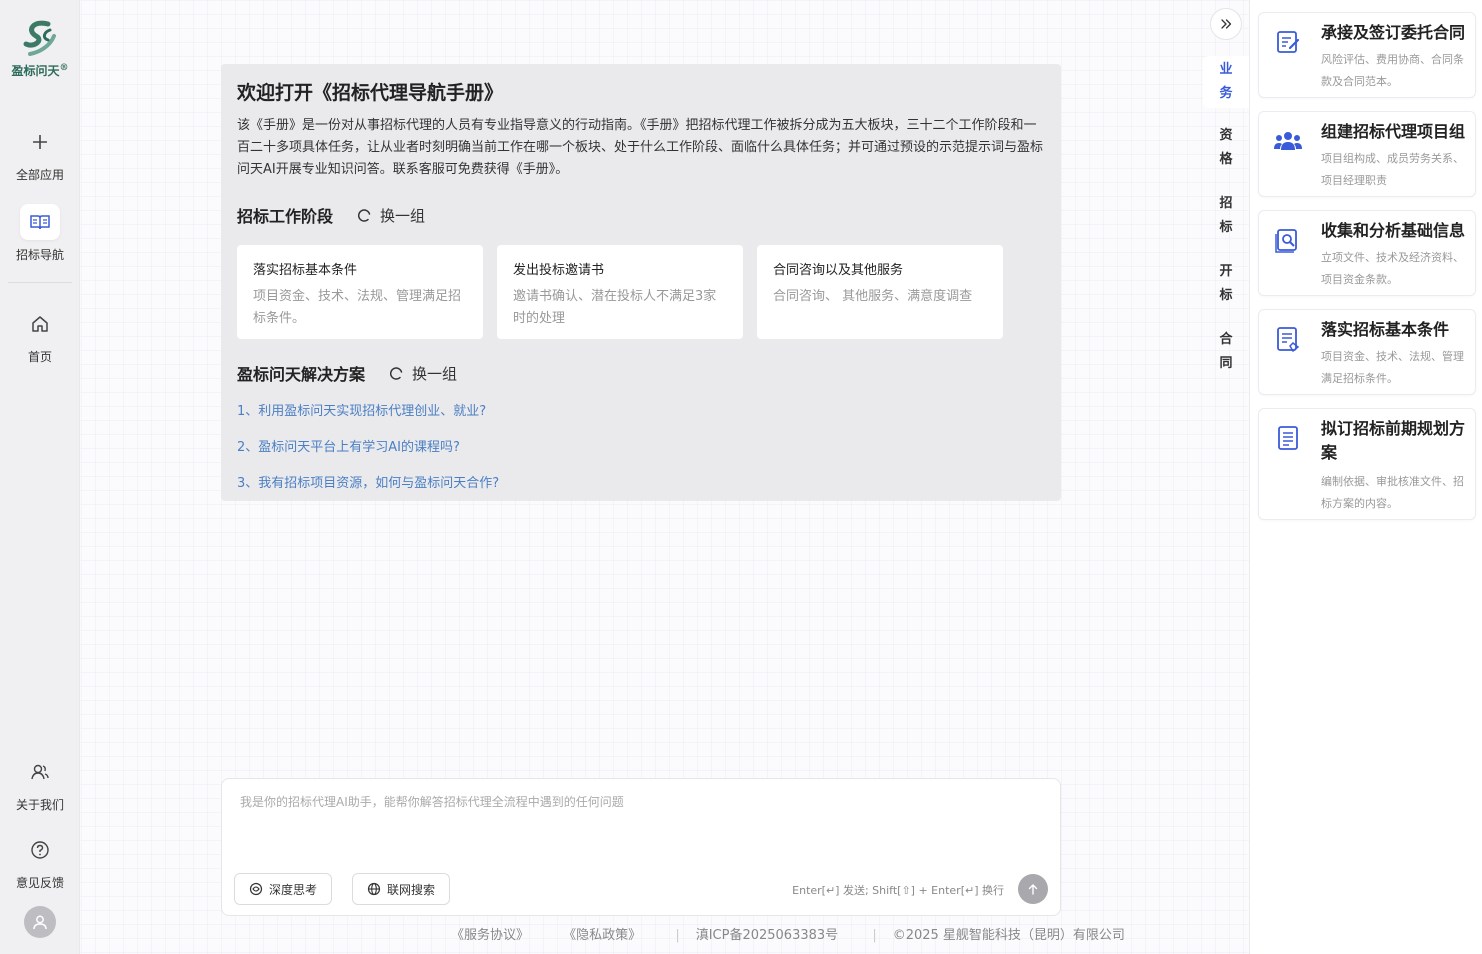  What do you see at coordinates (641, 373) in the screenshot?
I see `solutions-header: 盈标问天解决方案 换一组` at bounding box center [641, 373].